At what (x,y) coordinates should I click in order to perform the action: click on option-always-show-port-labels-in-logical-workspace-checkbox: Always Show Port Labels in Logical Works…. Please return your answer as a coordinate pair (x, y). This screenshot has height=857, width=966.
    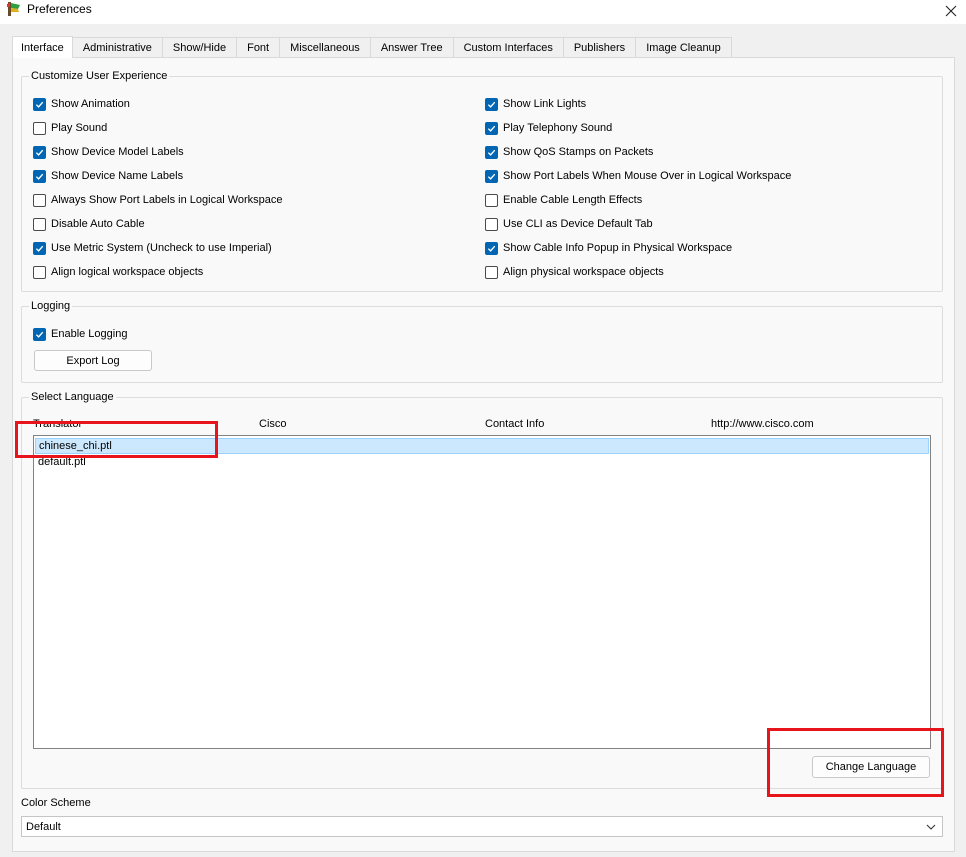
    Looking at the image, I should click on (158, 200).